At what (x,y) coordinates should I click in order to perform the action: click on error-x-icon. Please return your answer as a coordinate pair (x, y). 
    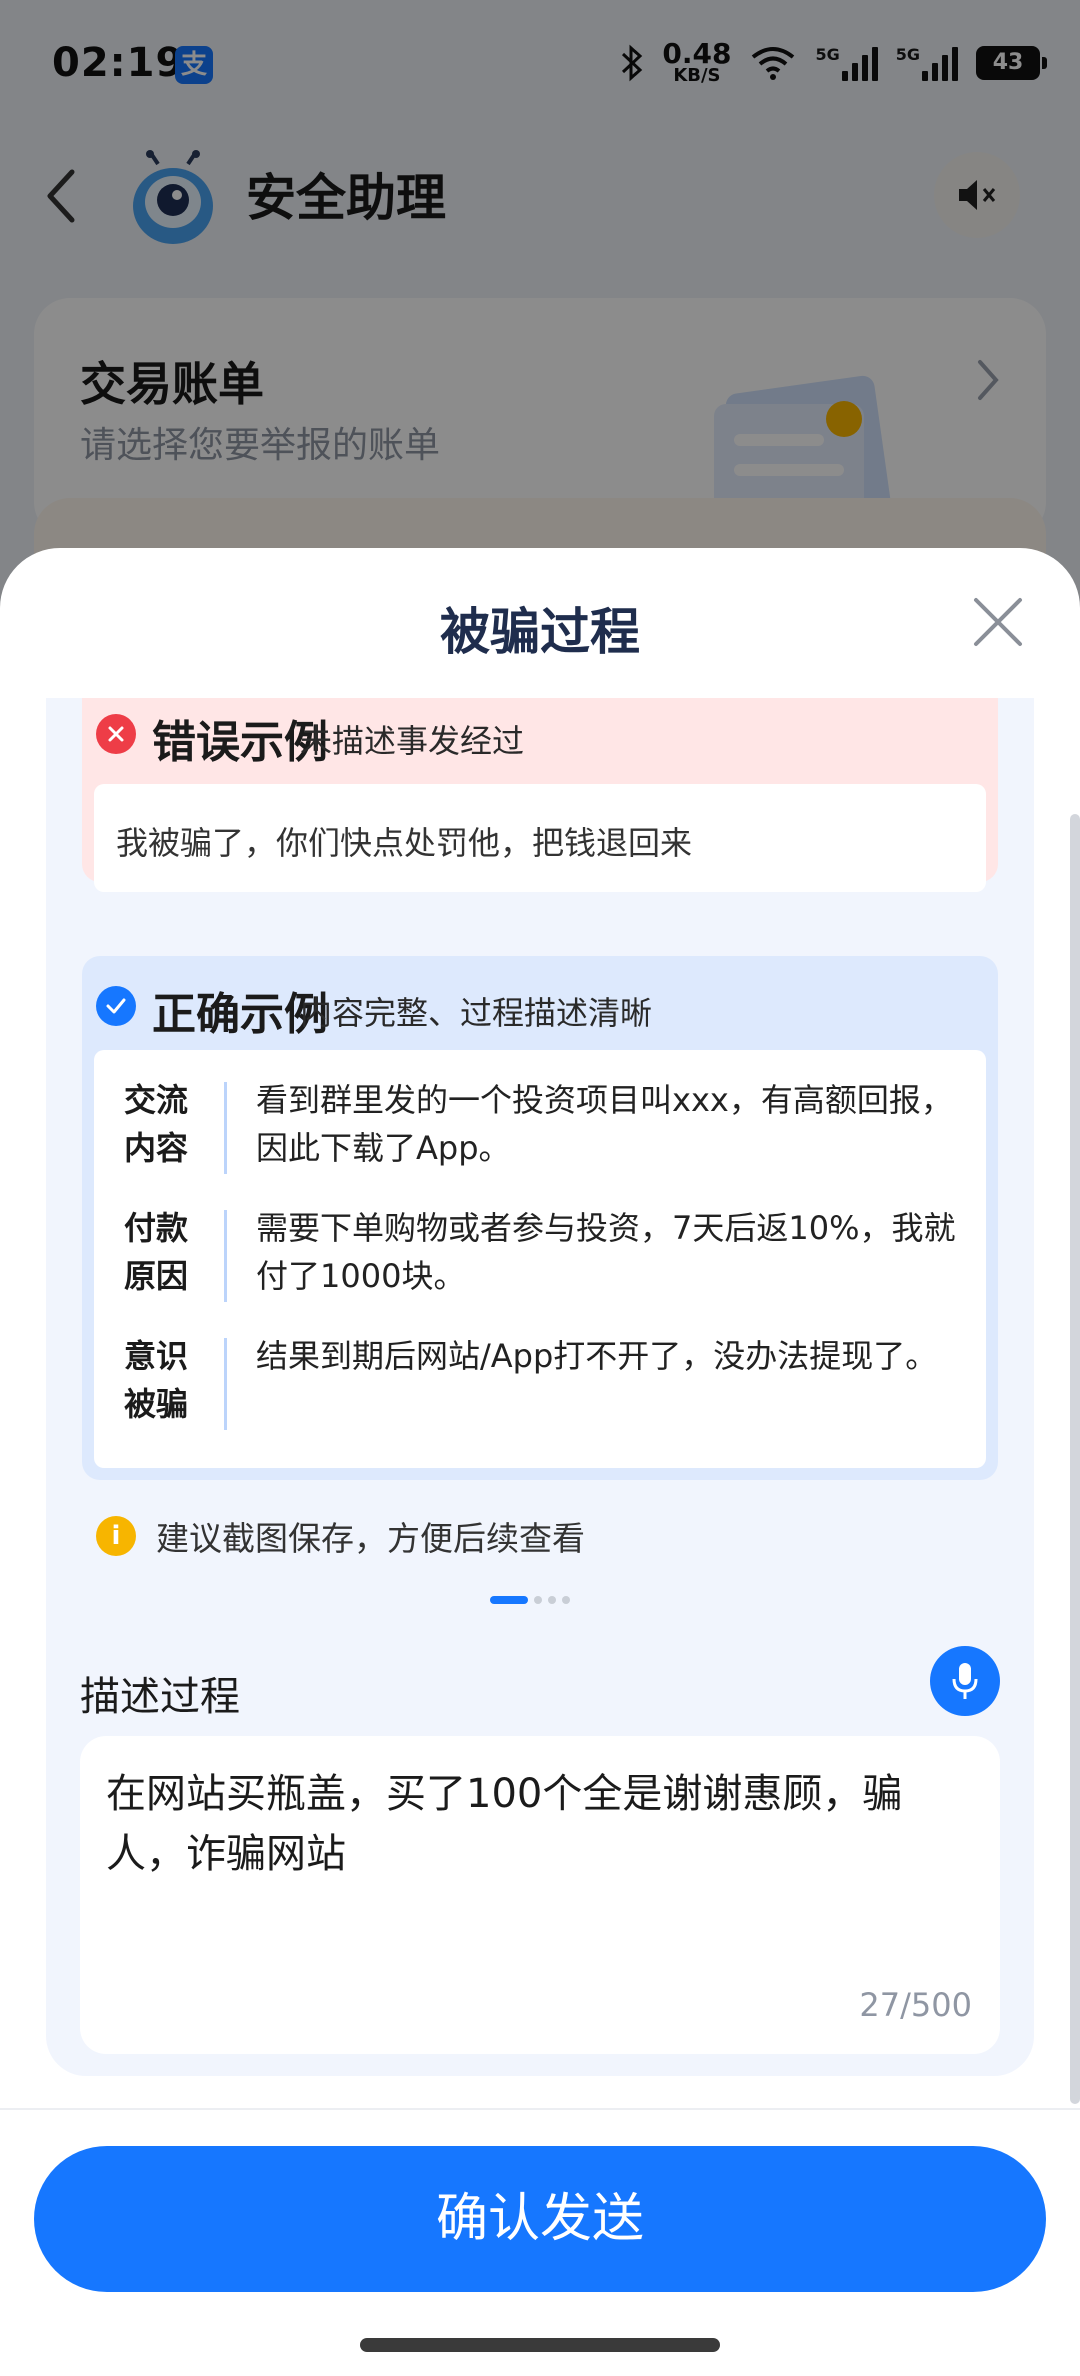
    Looking at the image, I should click on (116, 734).